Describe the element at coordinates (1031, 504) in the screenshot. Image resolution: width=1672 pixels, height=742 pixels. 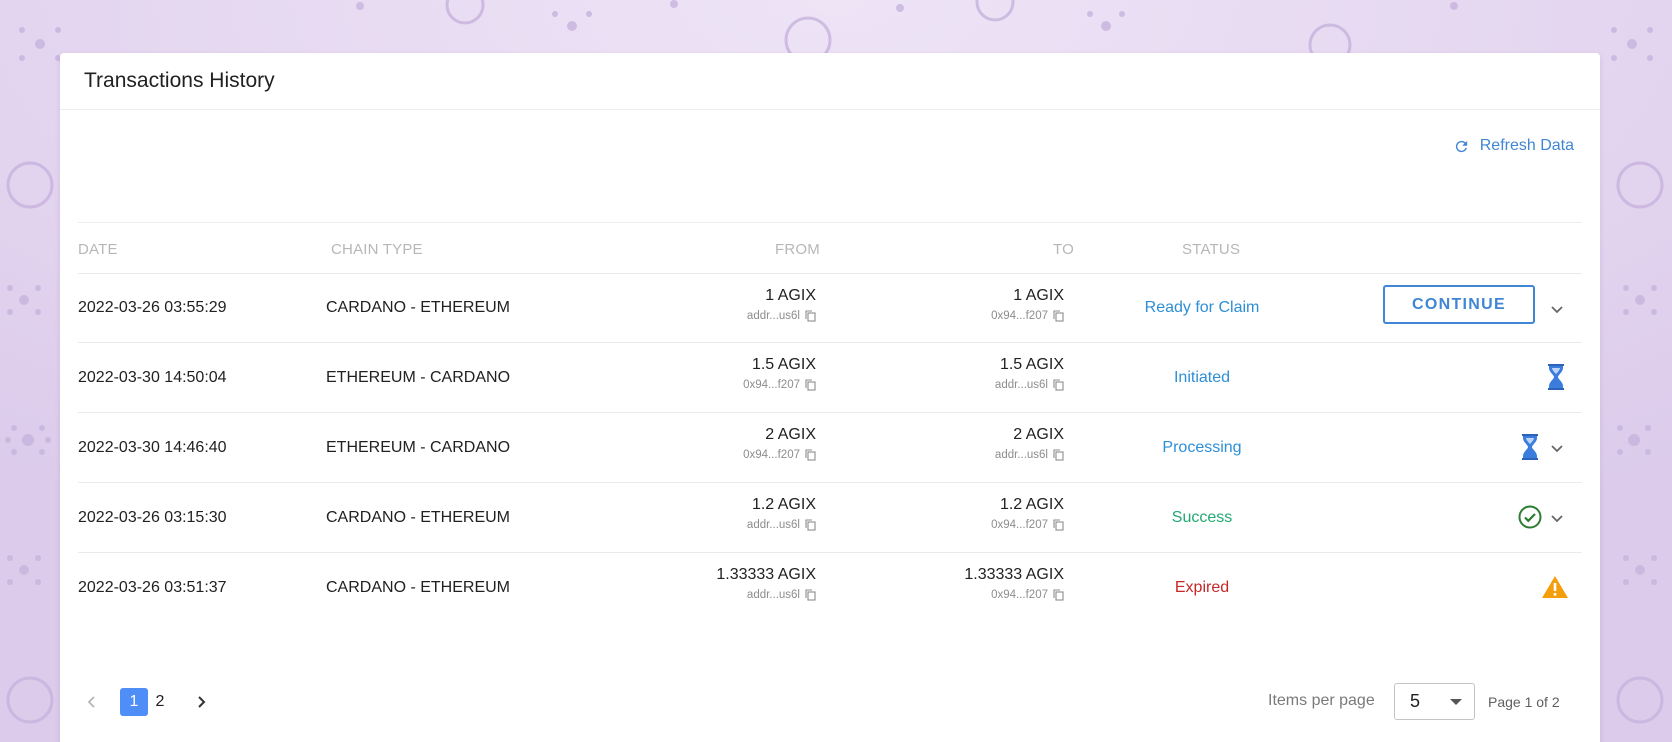
I see `to-amount: 1.2 AGIX` at that location.